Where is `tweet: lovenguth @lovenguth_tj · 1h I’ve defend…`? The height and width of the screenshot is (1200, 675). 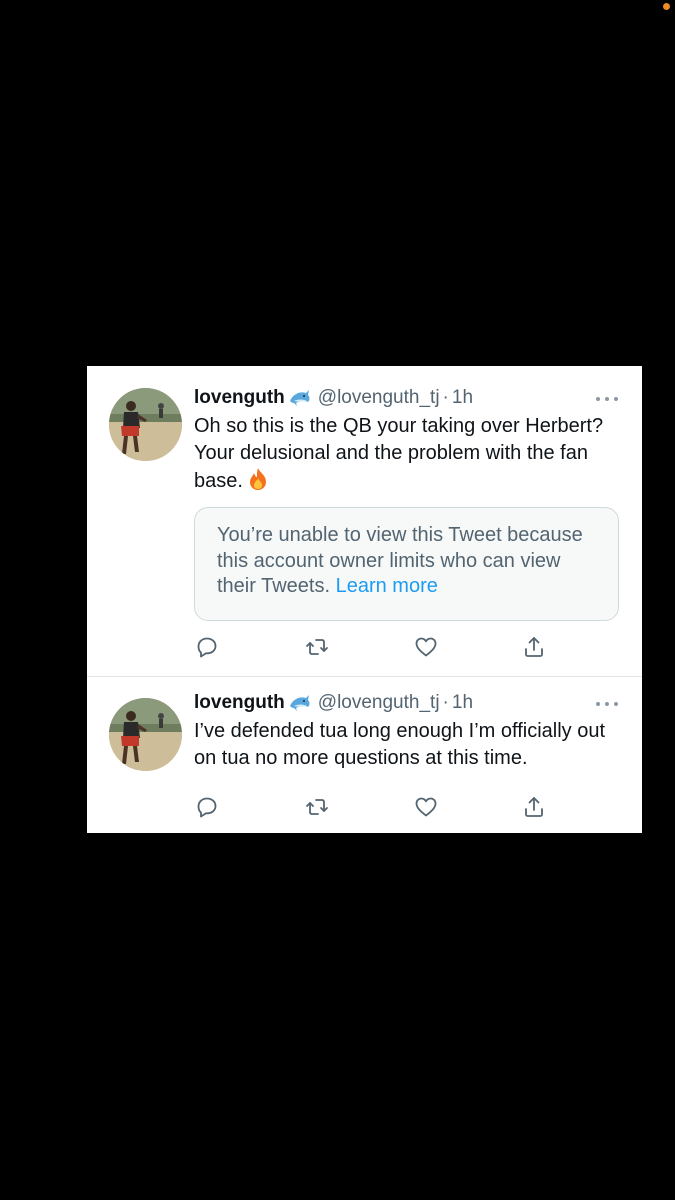 tweet: lovenguth @lovenguth_tj · 1h I’ve defend… is located at coordinates (364, 755).